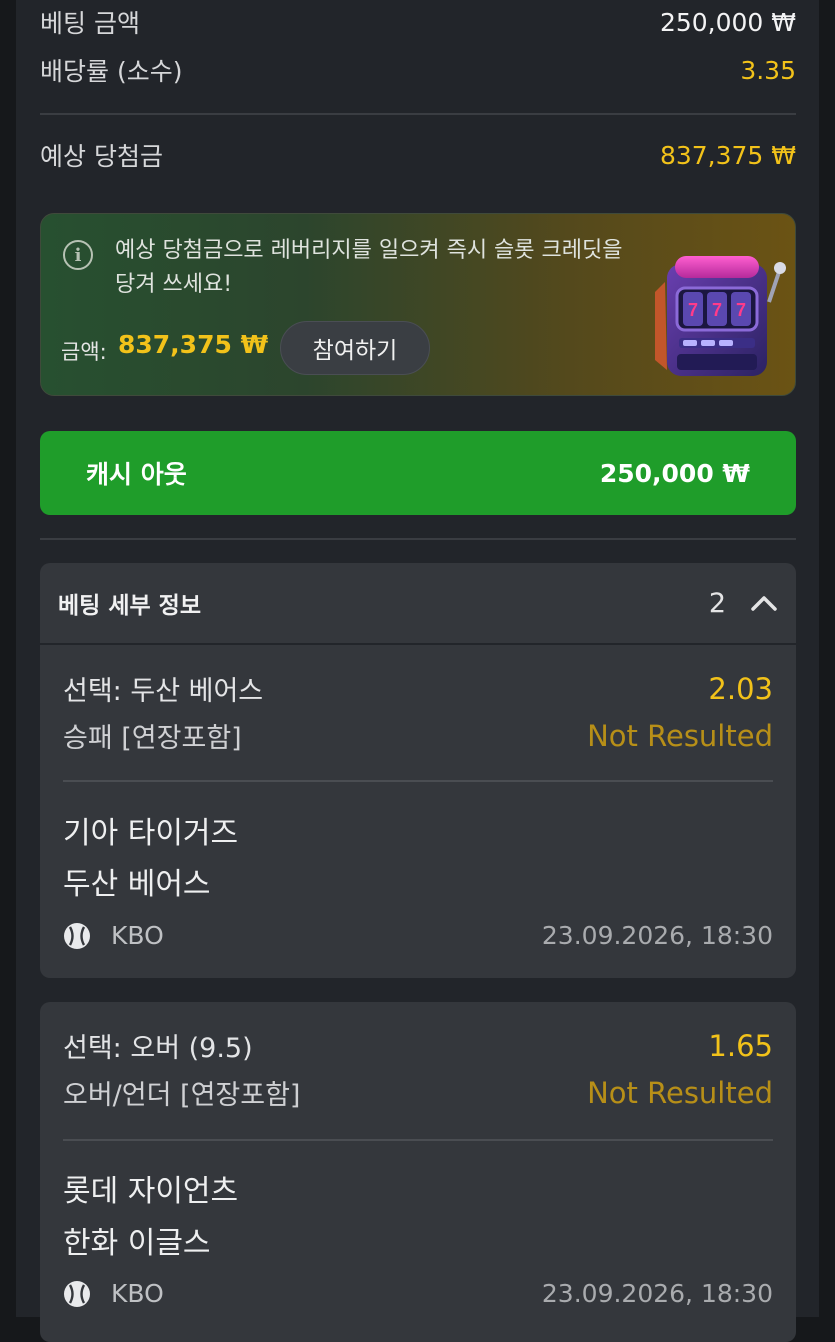 Image resolution: width=835 pixels, height=1342 pixels. I want to click on expected-win-label: 예상 당첨금, so click(101, 156).